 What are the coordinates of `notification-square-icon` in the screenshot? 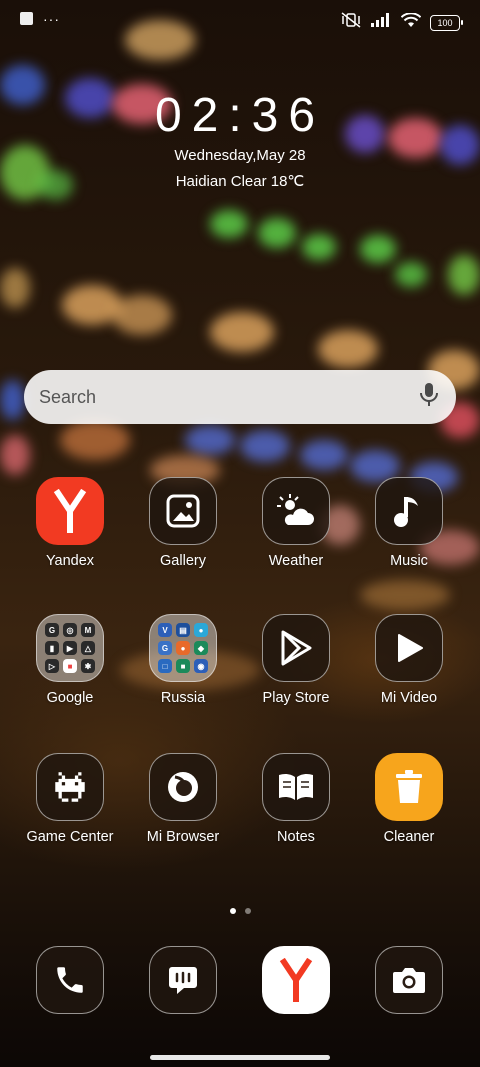 It's located at (26, 18).